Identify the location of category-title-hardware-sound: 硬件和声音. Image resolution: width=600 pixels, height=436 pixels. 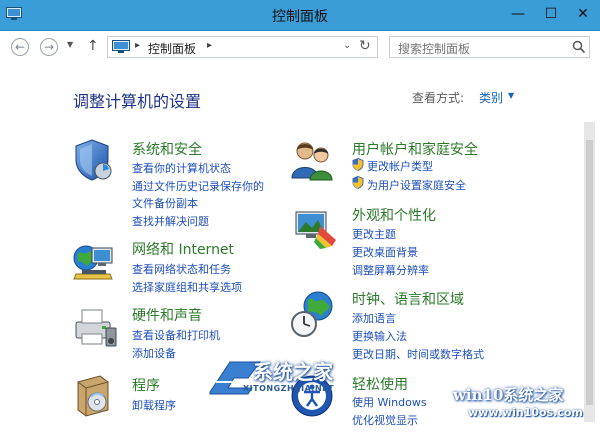
(167, 315).